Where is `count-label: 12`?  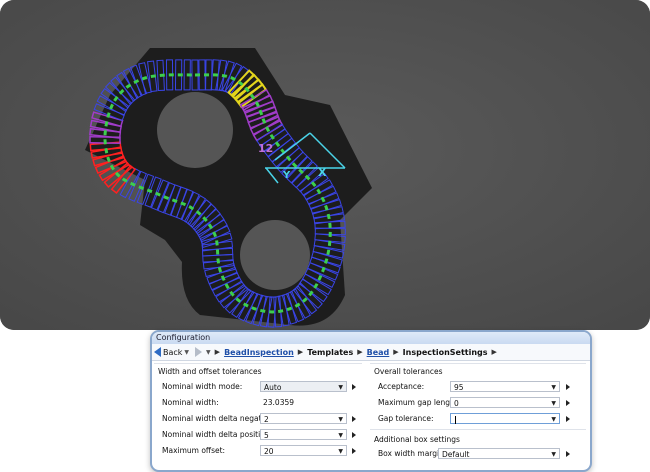
count-label: 12 is located at coordinates (265, 148).